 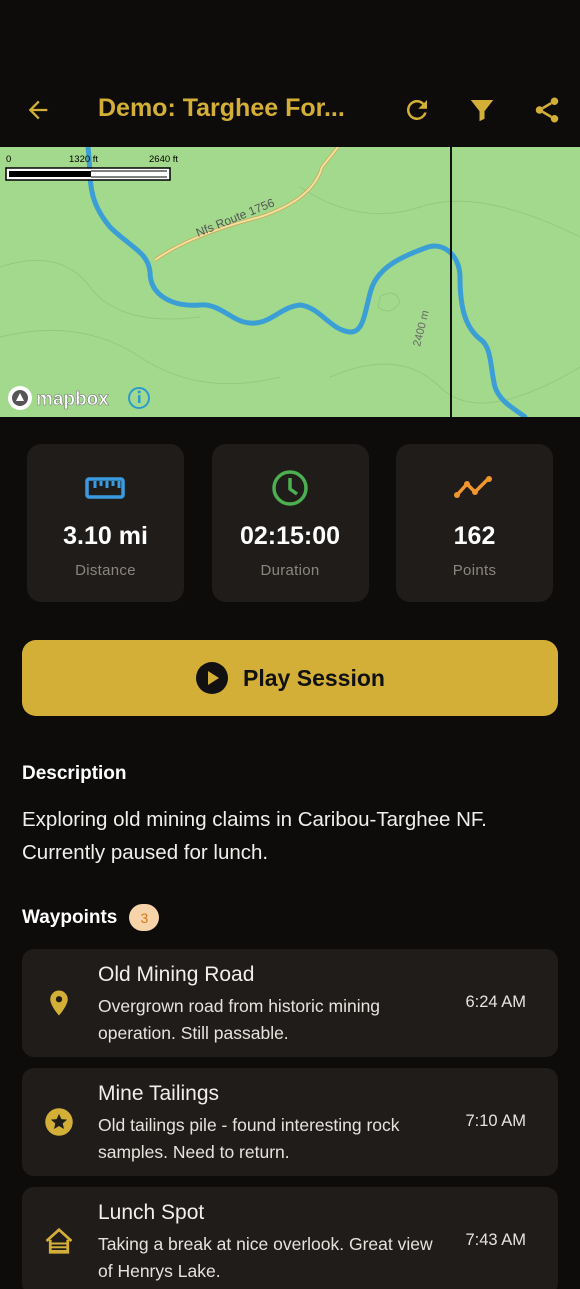 What do you see at coordinates (547, 110) in the screenshot?
I see `share-icon` at bounding box center [547, 110].